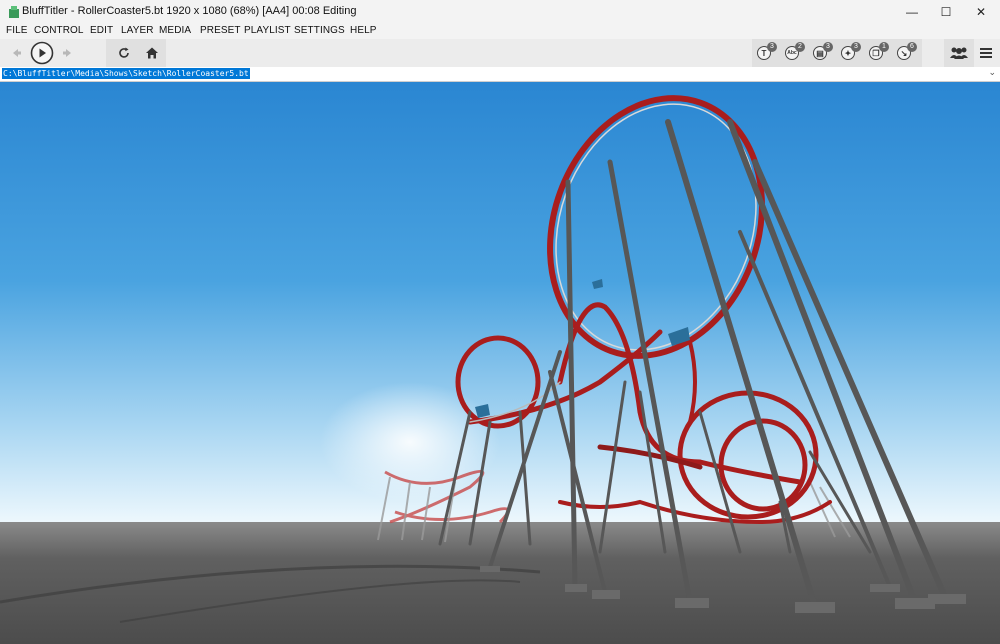 This screenshot has height=644, width=1000. Describe the element at coordinates (766, 52) in the screenshot. I see `text-layer-button: T 3` at that location.